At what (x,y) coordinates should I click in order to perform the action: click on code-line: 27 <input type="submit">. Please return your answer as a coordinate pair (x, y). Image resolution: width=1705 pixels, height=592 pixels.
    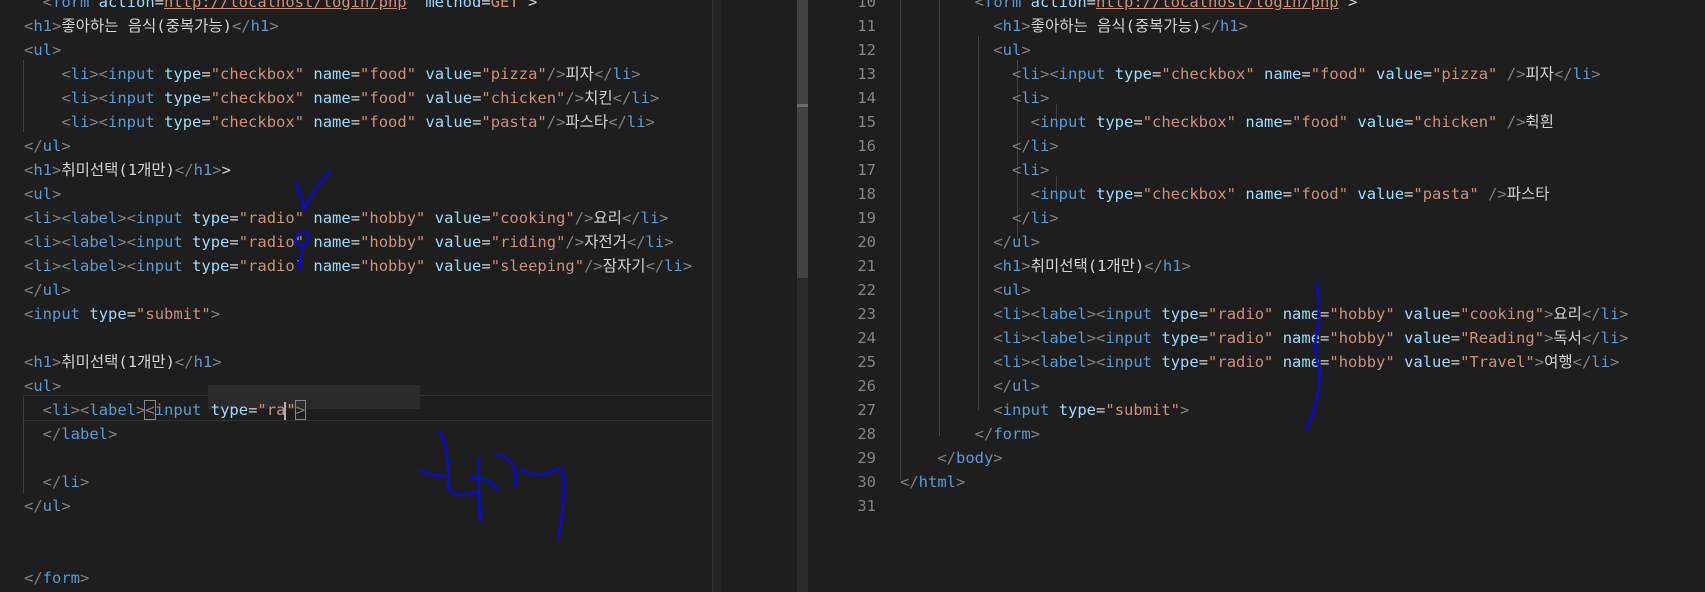
    Looking at the image, I should click on (1256, 410).